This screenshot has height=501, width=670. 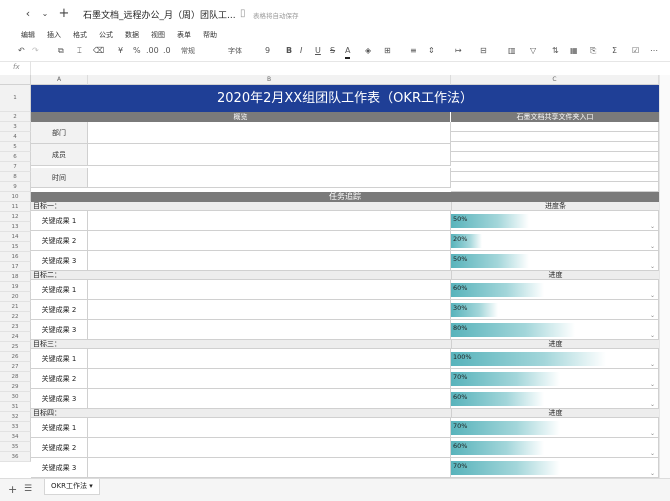 What do you see at coordinates (15, 207) in the screenshot?
I see `row-header: 11` at bounding box center [15, 207].